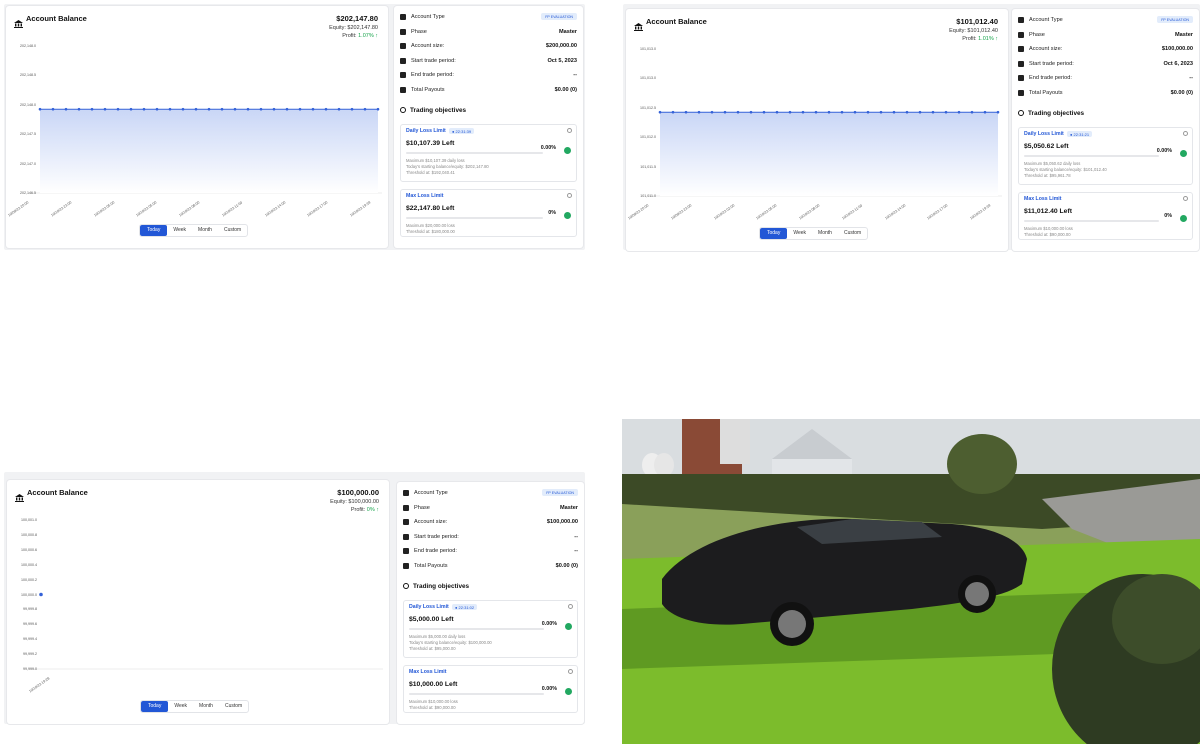  What do you see at coordinates (1048, 211) in the screenshot?
I see `max-loss-left: $11,012.40 Left` at bounding box center [1048, 211].